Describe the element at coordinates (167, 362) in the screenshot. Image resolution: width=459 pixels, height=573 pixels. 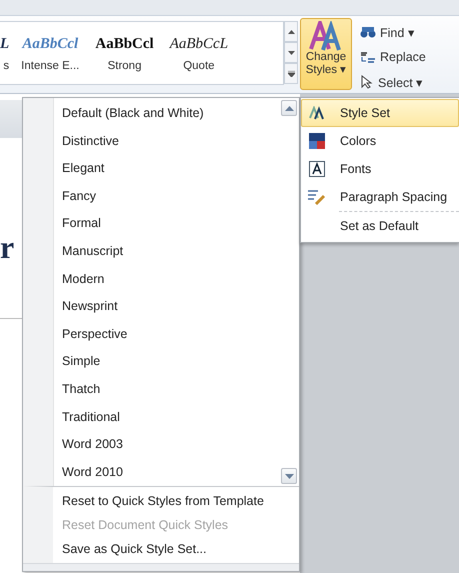
I see `menu-item: Simple` at that location.